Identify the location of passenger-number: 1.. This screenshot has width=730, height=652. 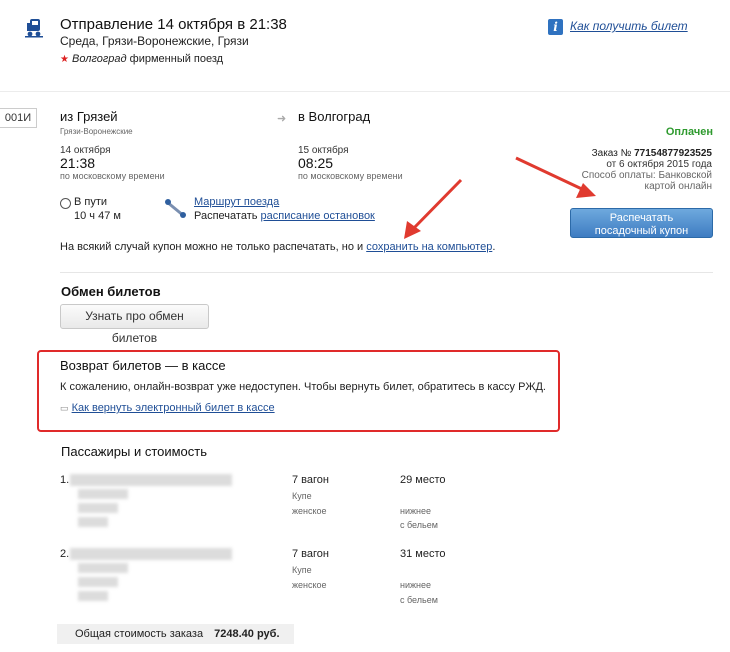
(65, 480).